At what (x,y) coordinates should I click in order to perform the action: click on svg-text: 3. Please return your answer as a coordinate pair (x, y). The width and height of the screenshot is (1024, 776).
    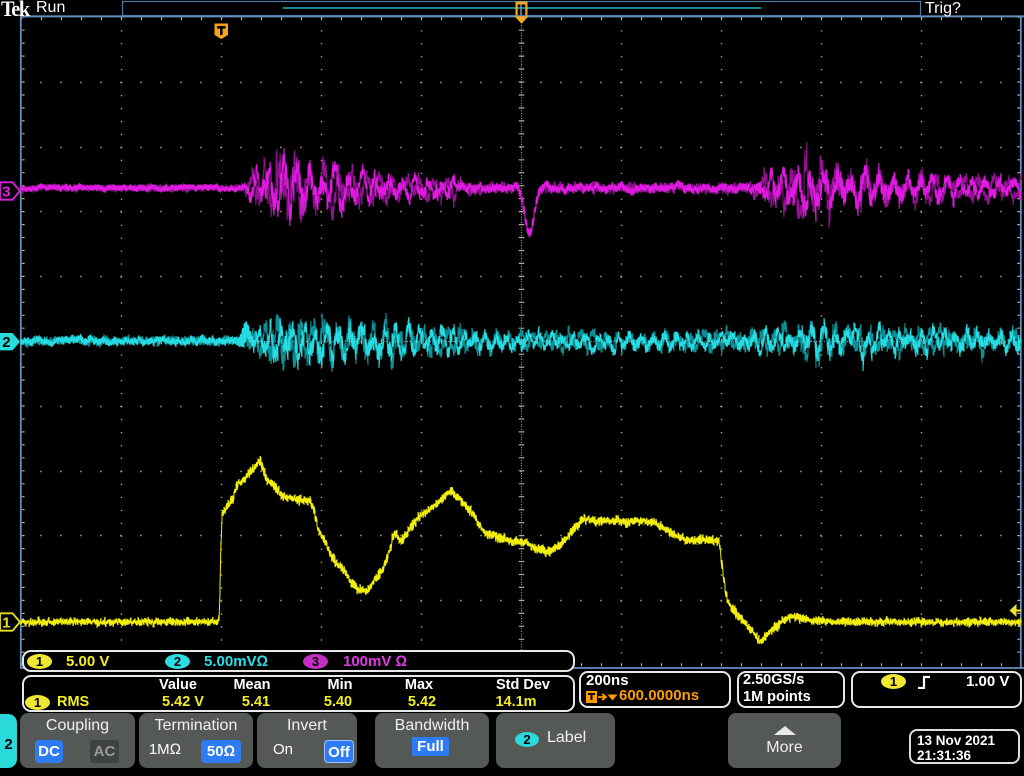
    Looking at the image, I should click on (6, 191).